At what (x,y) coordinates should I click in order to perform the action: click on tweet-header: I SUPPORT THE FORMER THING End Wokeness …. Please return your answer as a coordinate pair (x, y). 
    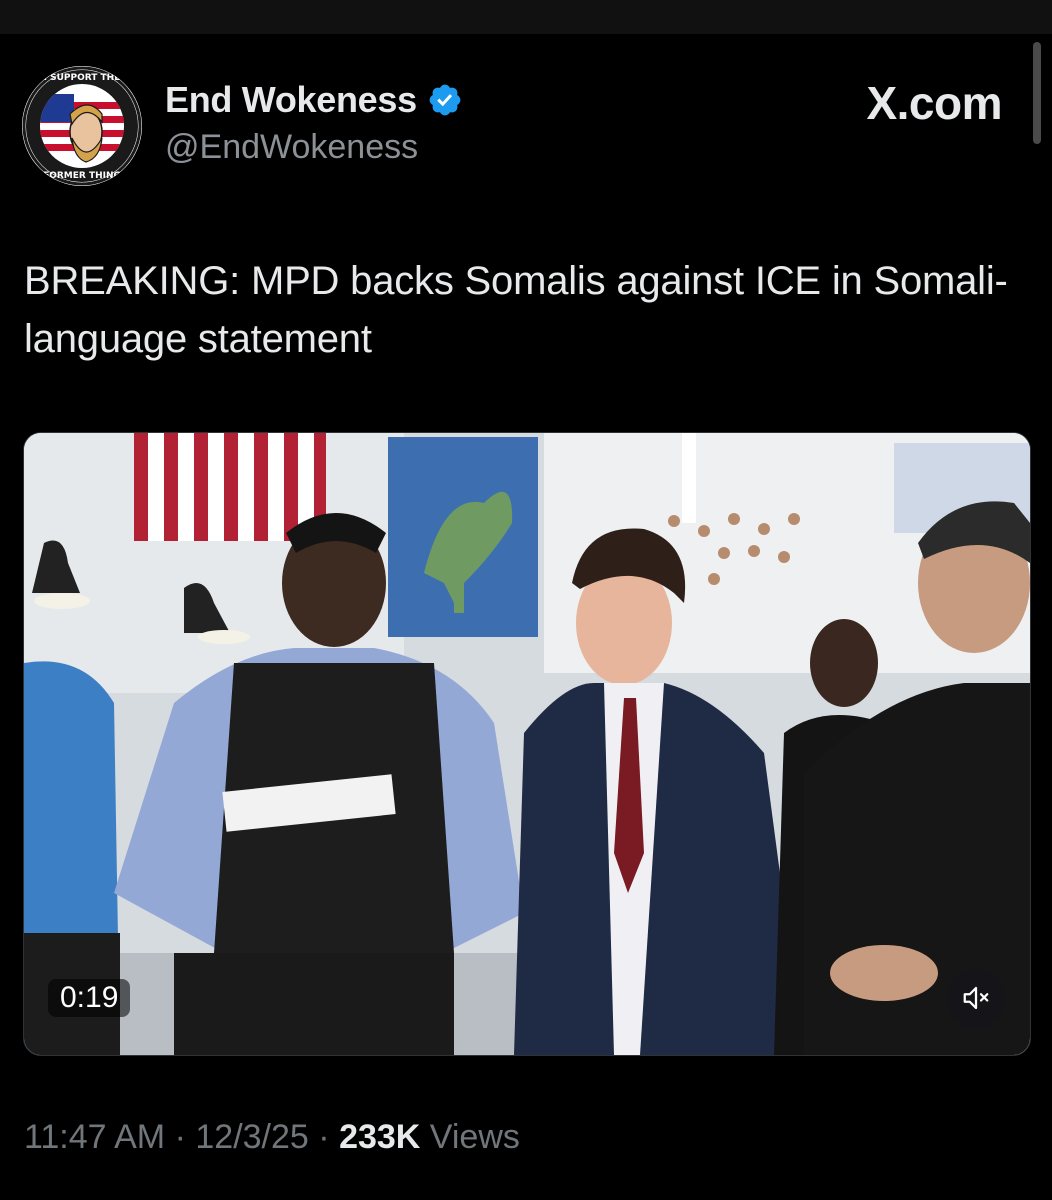
    Looking at the image, I should click on (522, 126).